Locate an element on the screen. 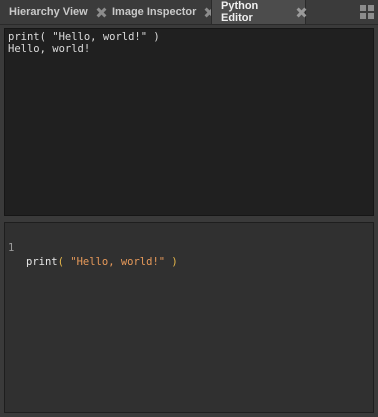 The height and width of the screenshot is (417, 378). code-open-paren: ( is located at coordinates (60, 262).